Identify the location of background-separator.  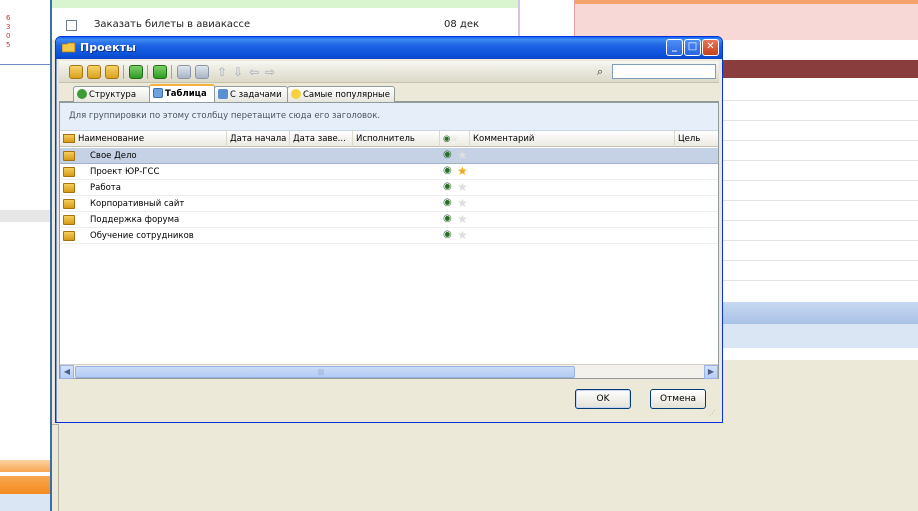
(546, 20).